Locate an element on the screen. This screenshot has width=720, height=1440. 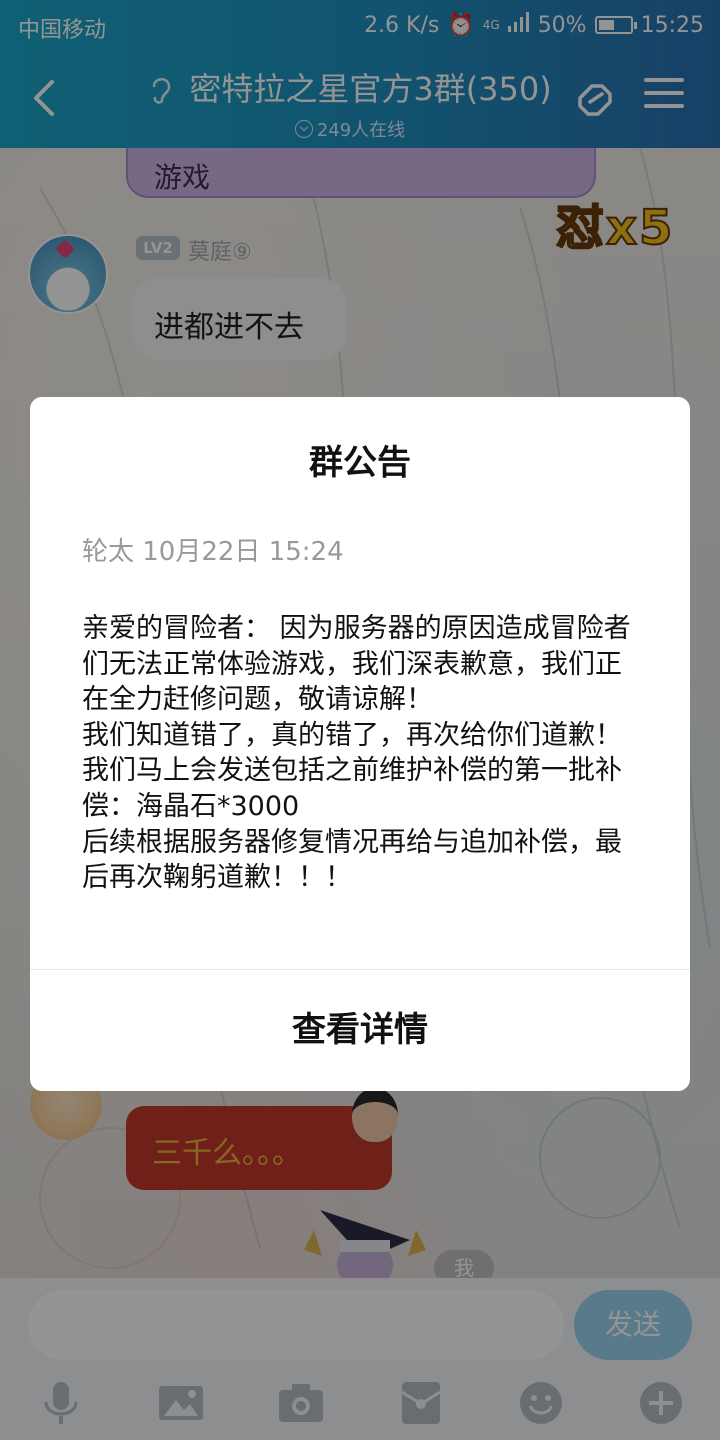
dialog-title: 群公告 is located at coordinates (360, 463).